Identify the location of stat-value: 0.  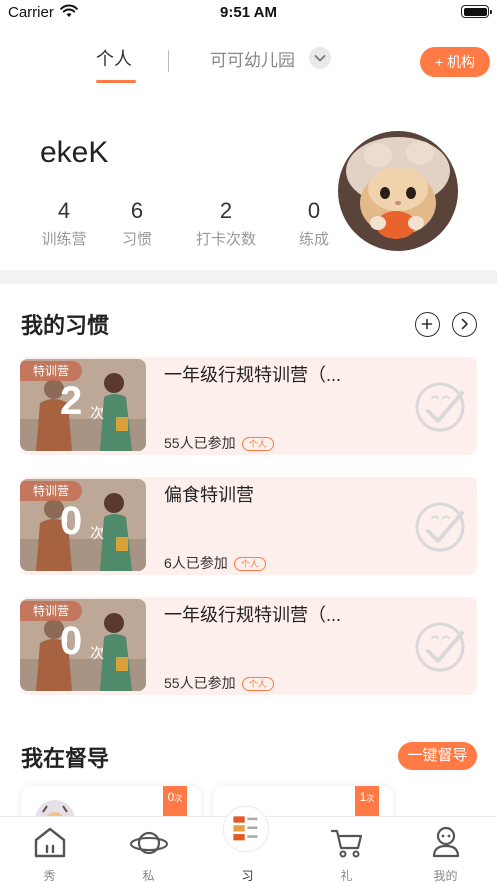
(314, 210).